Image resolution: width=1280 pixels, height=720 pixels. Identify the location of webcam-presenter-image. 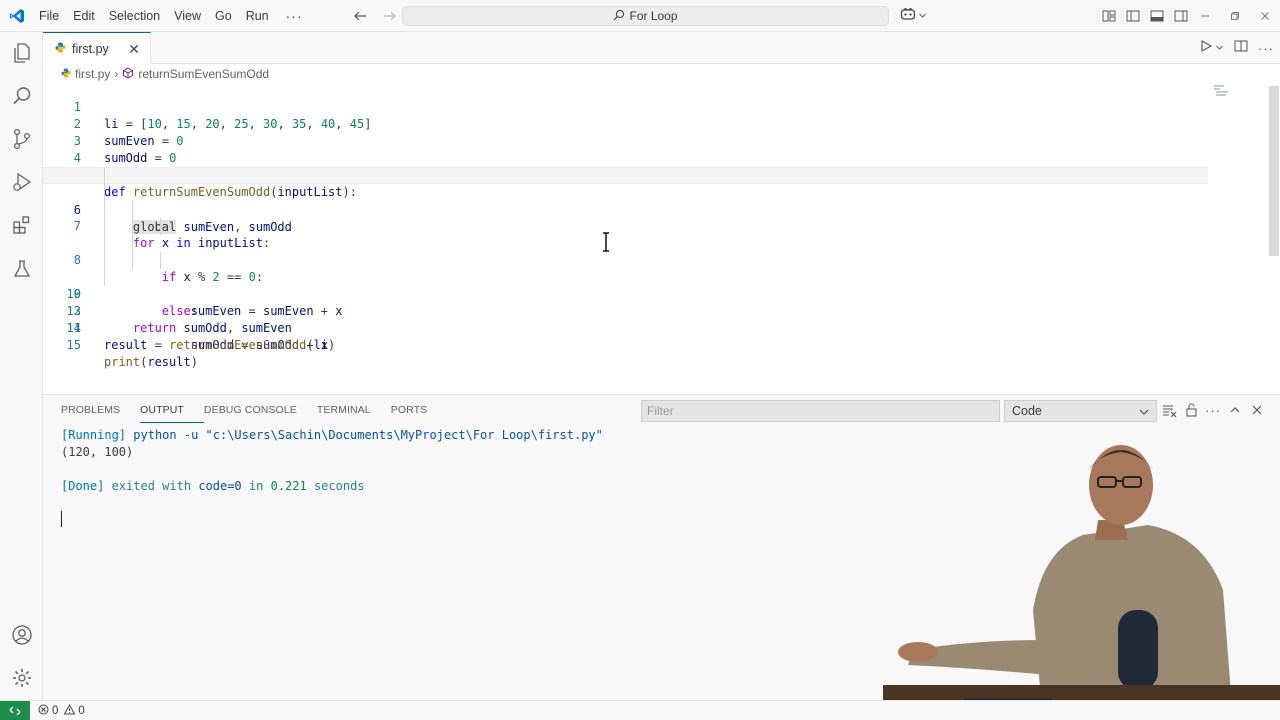
(1081, 580).